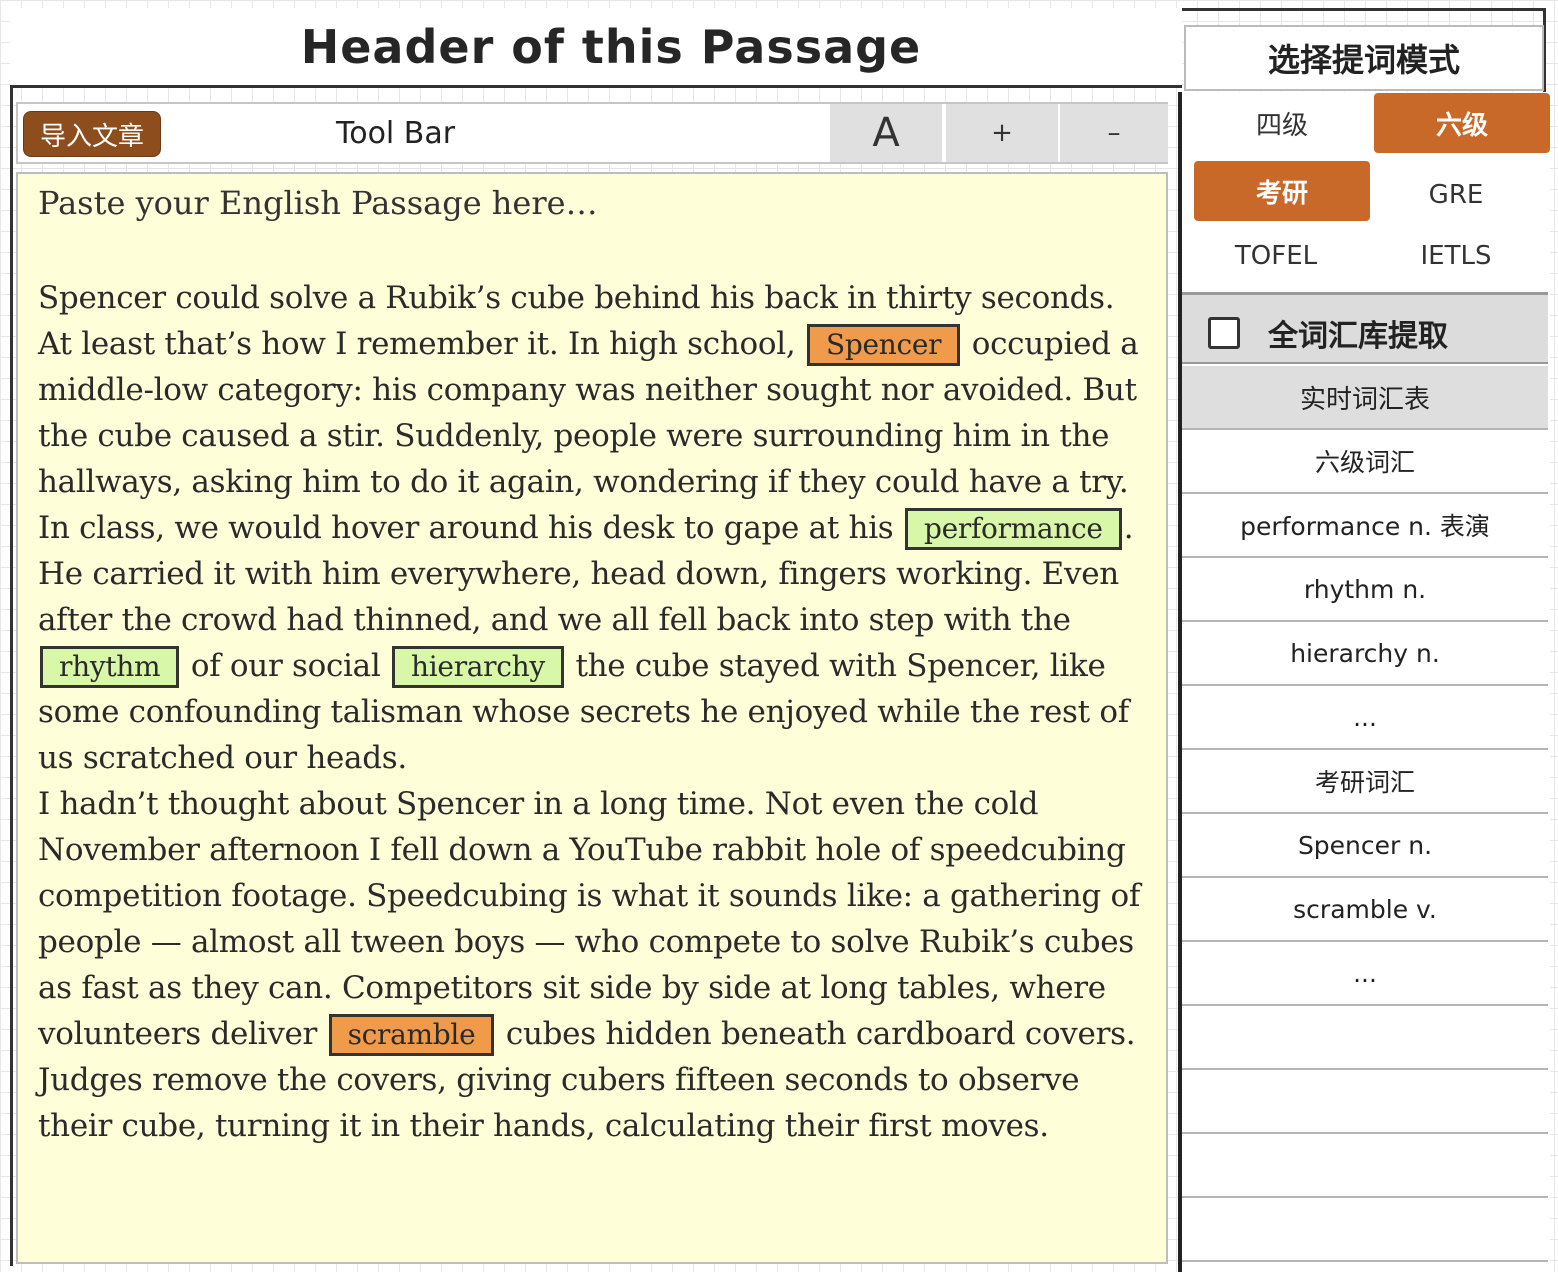 Image resolution: width=1558 pixels, height=1272 pixels. What do you see at coordinates (883, 345) in the screenshot?
I see `highlighted-word: Spencer` at bounding box center [883, 345].